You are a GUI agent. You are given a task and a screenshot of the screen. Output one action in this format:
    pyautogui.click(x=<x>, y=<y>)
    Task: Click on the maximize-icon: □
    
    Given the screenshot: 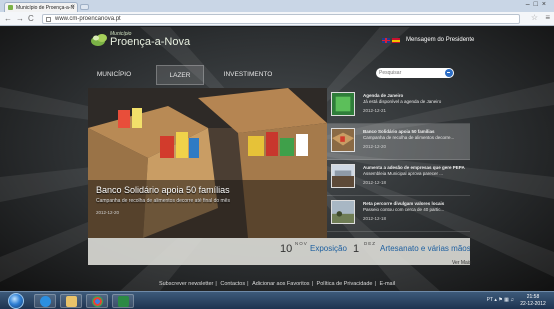 What is the action you would take?
    pyautogui.click(x=538, y=4)
    